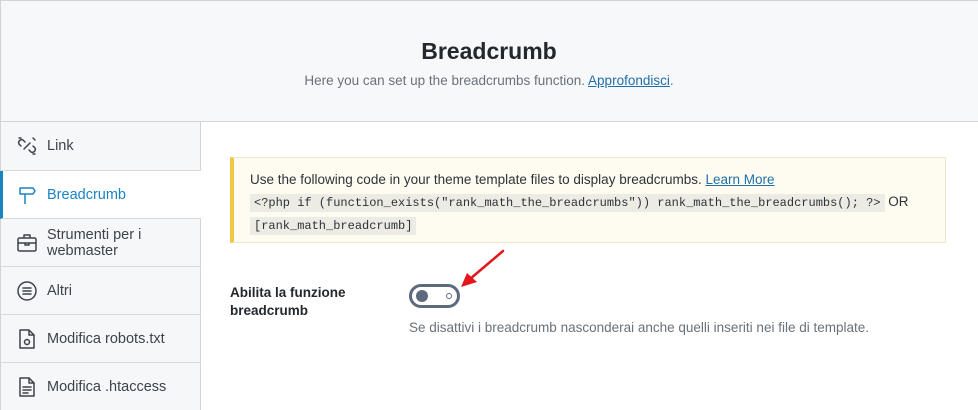 Image resolution: width=978 pixels, height=410 pixels. What do you see at coordinates (101, 291) in the screenshot?
I see `sidebar-item-others: Altri` at bounding box center [101, 291].